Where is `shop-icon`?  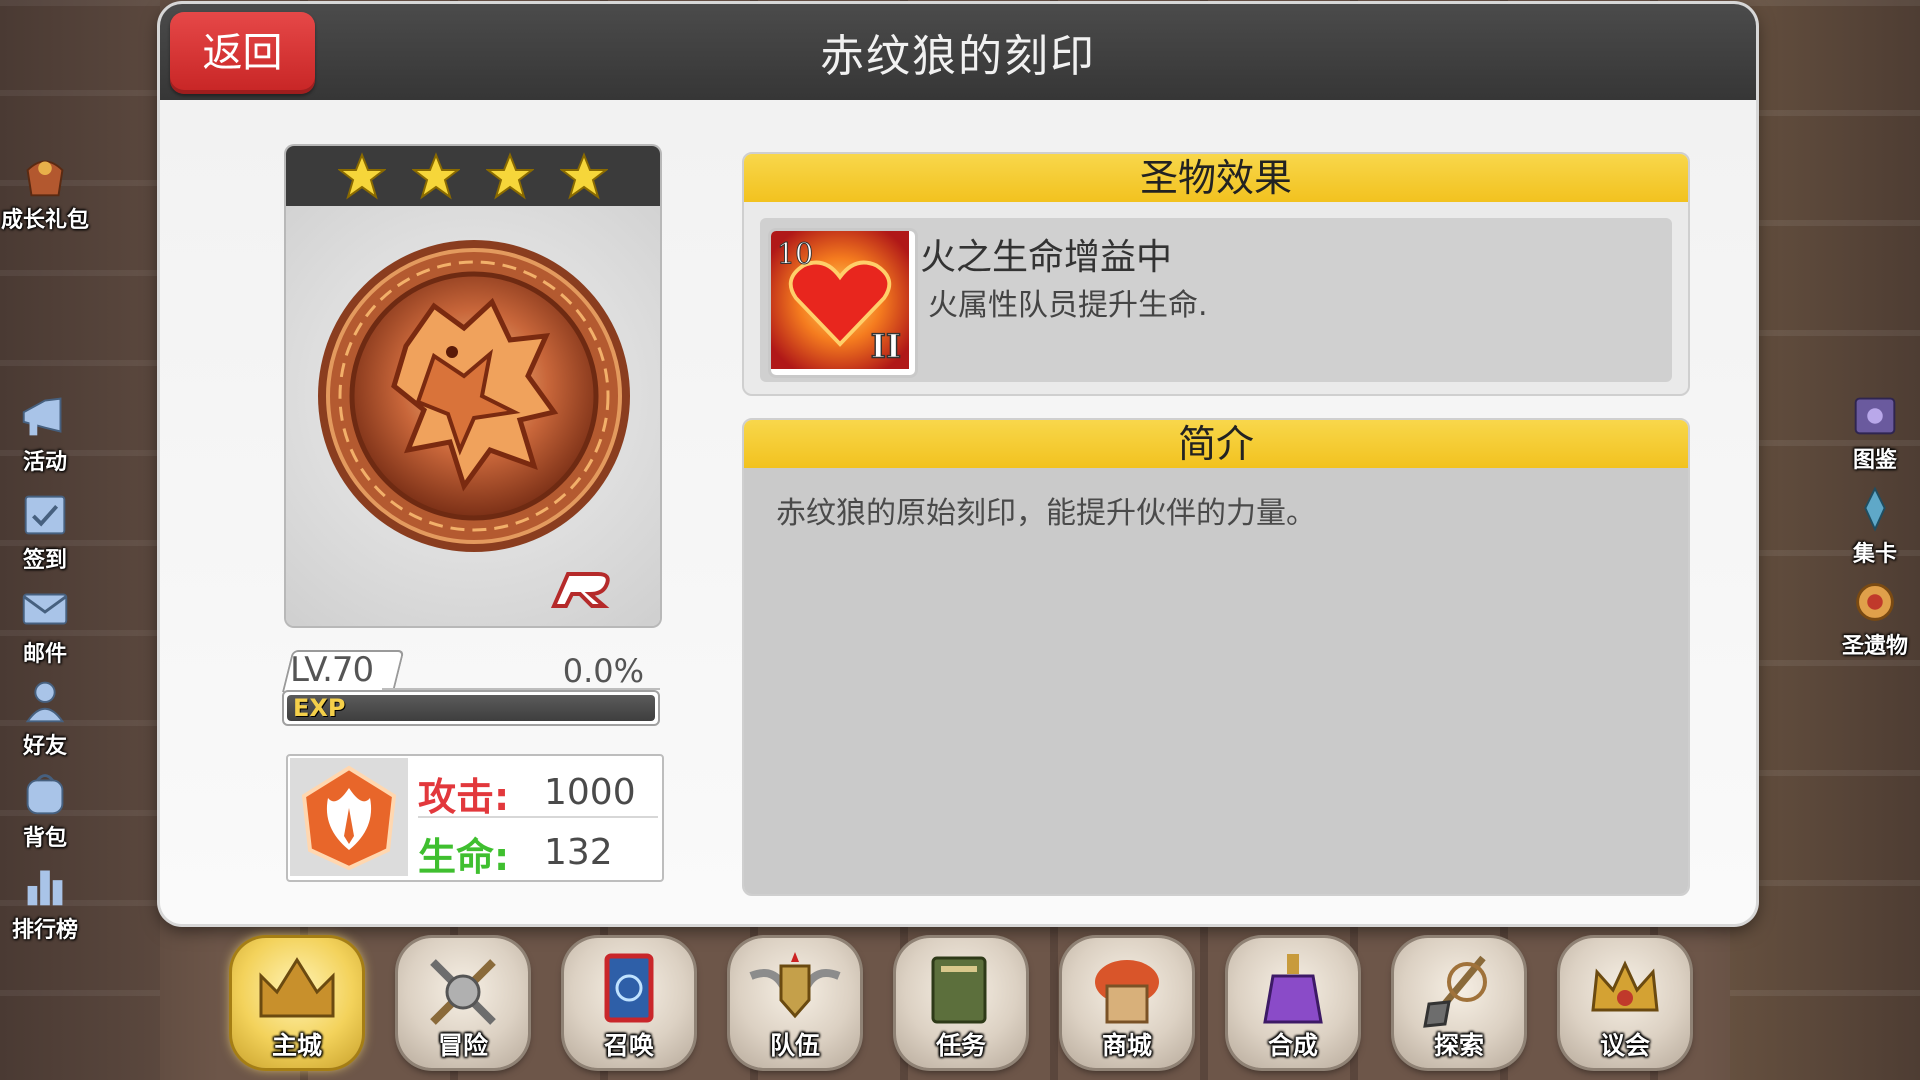 shop-icon is located at coordinates (1127, 992).